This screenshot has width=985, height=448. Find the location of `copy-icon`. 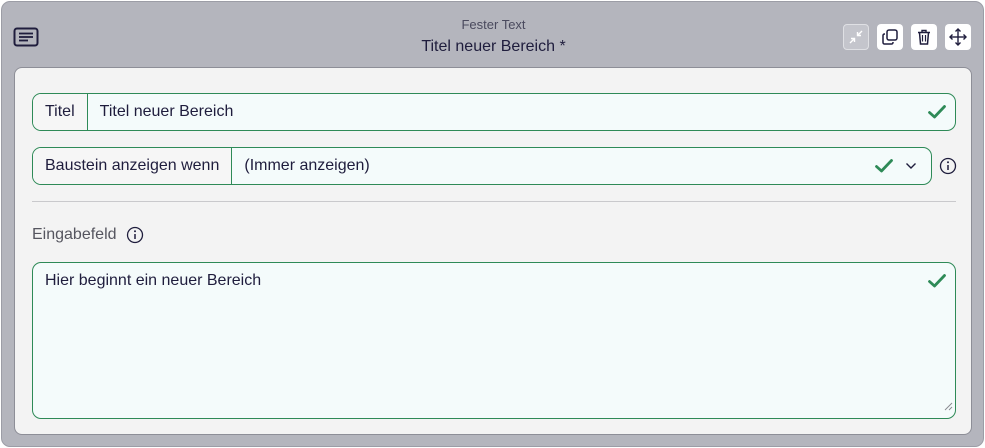

copy-icon is located at coordinates (890, 37).